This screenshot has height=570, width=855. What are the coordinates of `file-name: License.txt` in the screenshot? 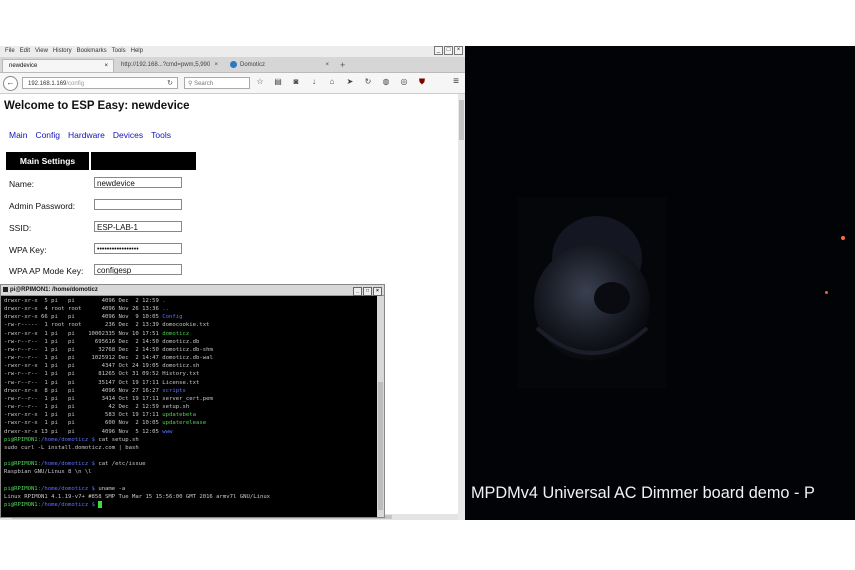 It's located at (181, 382).